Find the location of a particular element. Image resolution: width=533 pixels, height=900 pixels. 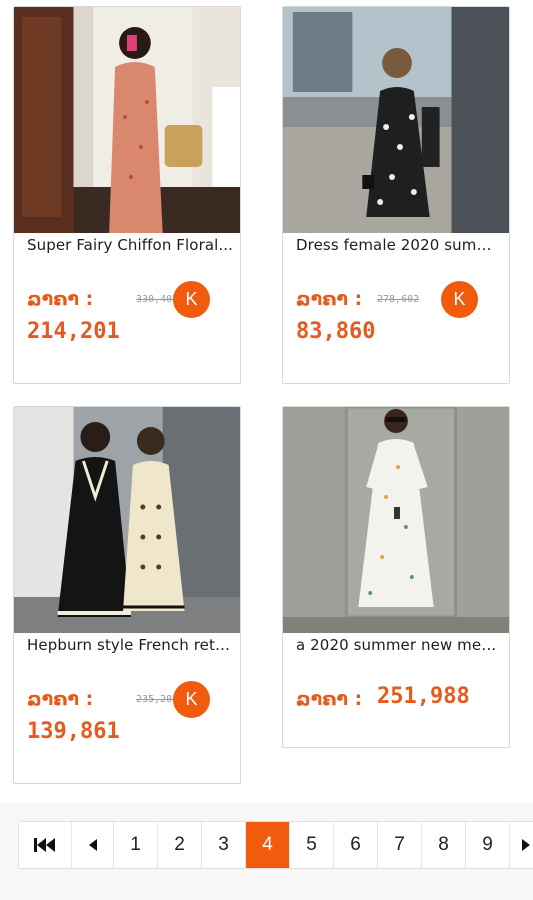

next-page-button is located at coordinates (521, 845).